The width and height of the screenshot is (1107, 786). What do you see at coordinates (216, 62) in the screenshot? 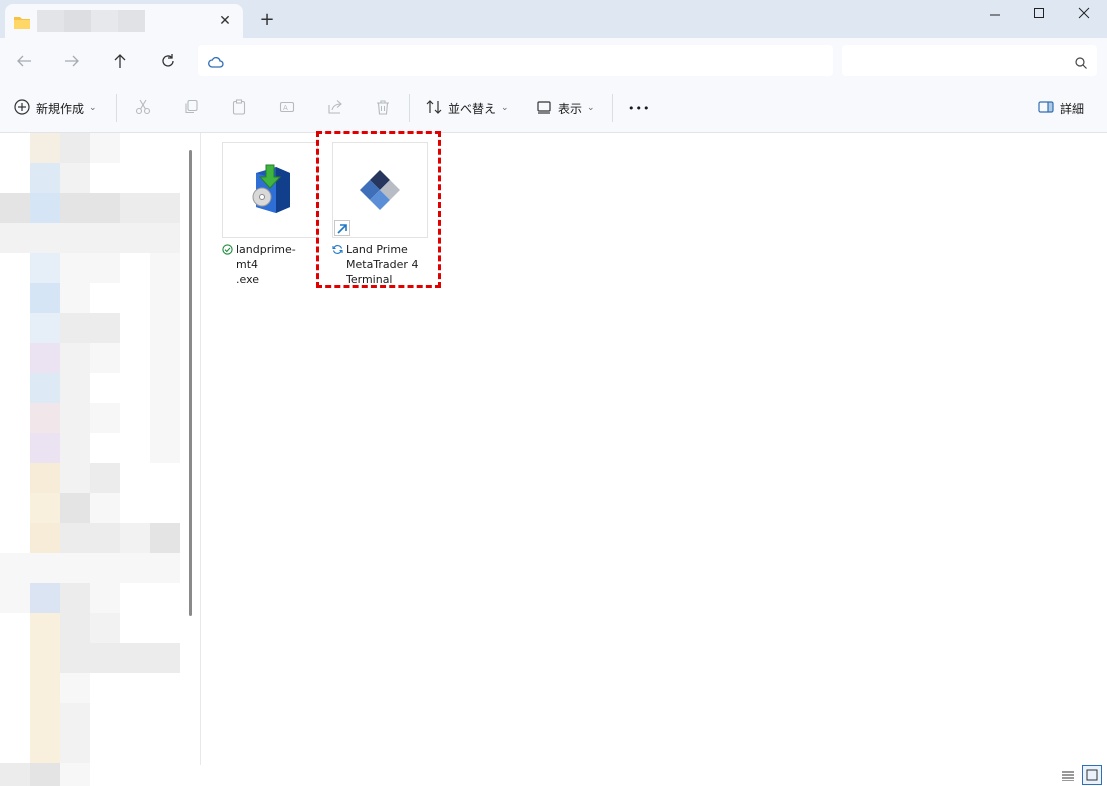
I see `cloud-icon` at bounding box center [216, 62].